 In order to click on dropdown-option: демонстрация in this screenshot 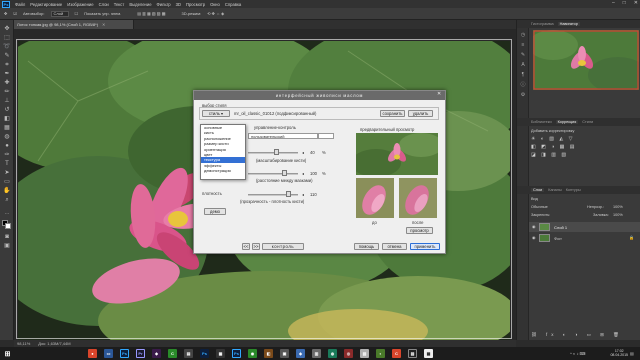, I will do `click(223, 170)`.